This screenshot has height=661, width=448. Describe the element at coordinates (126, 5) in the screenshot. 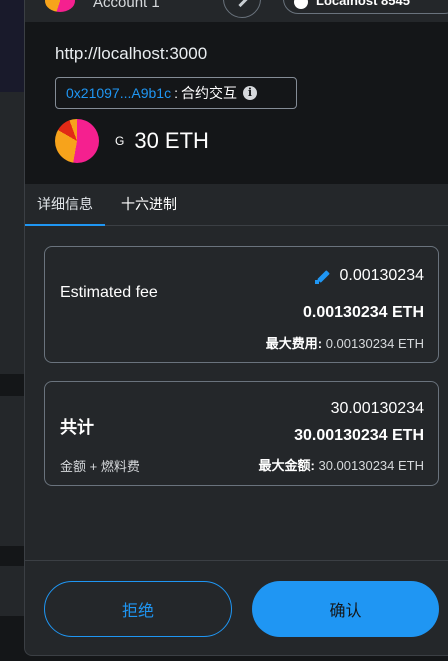

I see `account-name: Account 1` at that location.